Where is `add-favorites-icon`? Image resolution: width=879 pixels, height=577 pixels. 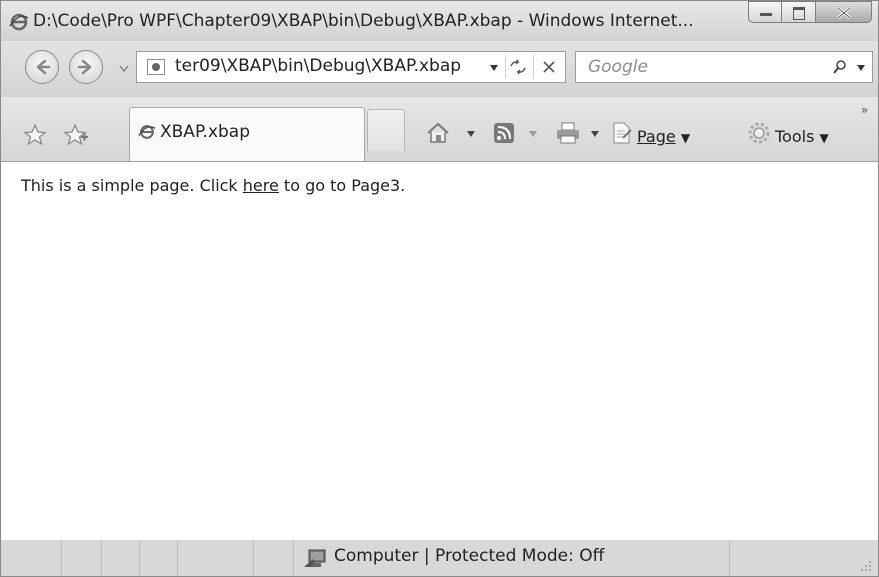
add-favorites-icon is located at coordinates (76, 135).